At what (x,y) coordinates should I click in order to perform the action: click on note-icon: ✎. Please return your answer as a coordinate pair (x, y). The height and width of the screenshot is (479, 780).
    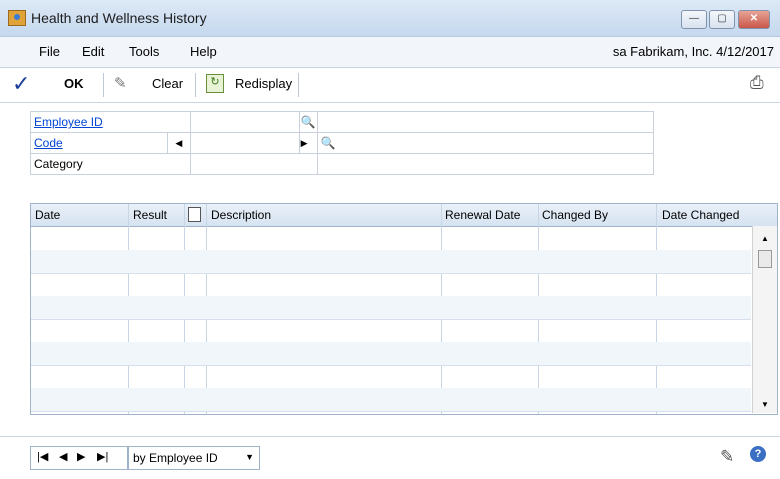
    Looking at the image, I should click on (727, 457).